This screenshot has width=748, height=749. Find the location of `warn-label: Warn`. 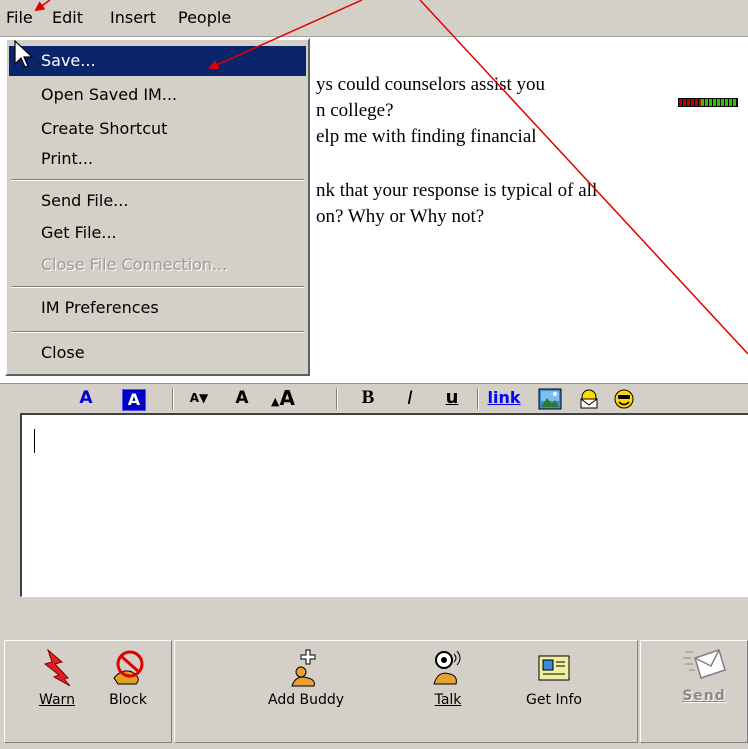

warn-label: Warn is located at coordinates (57, 700).